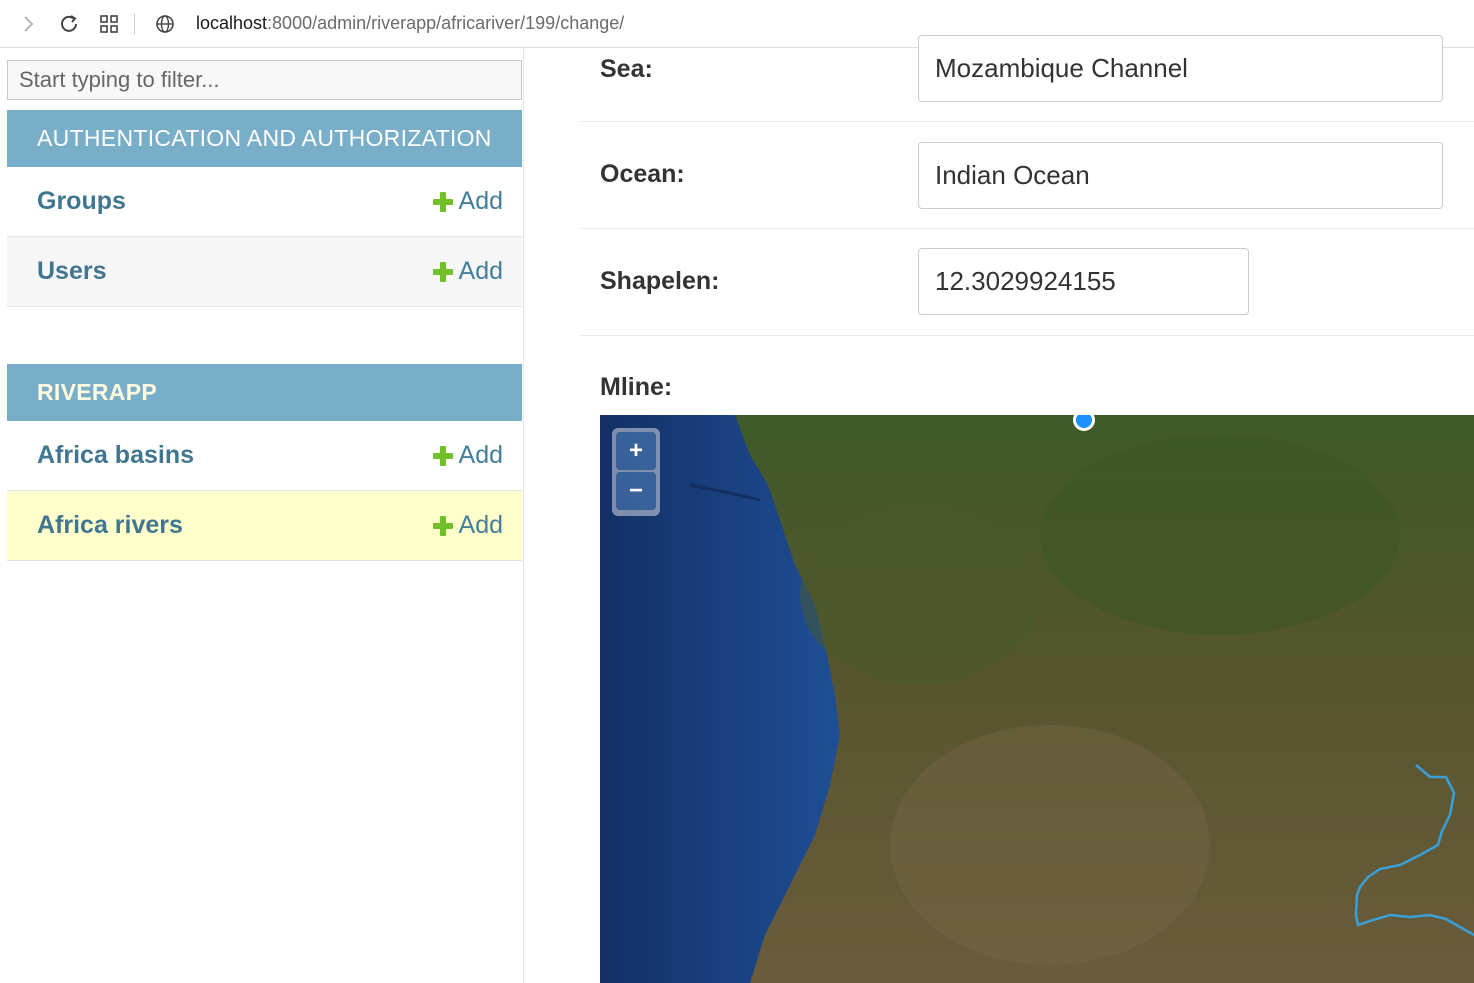  Describe the element at coordinates (110, 525) in the screenshot. I see `model-link-africa-rivers: Africa rivers` at that location.